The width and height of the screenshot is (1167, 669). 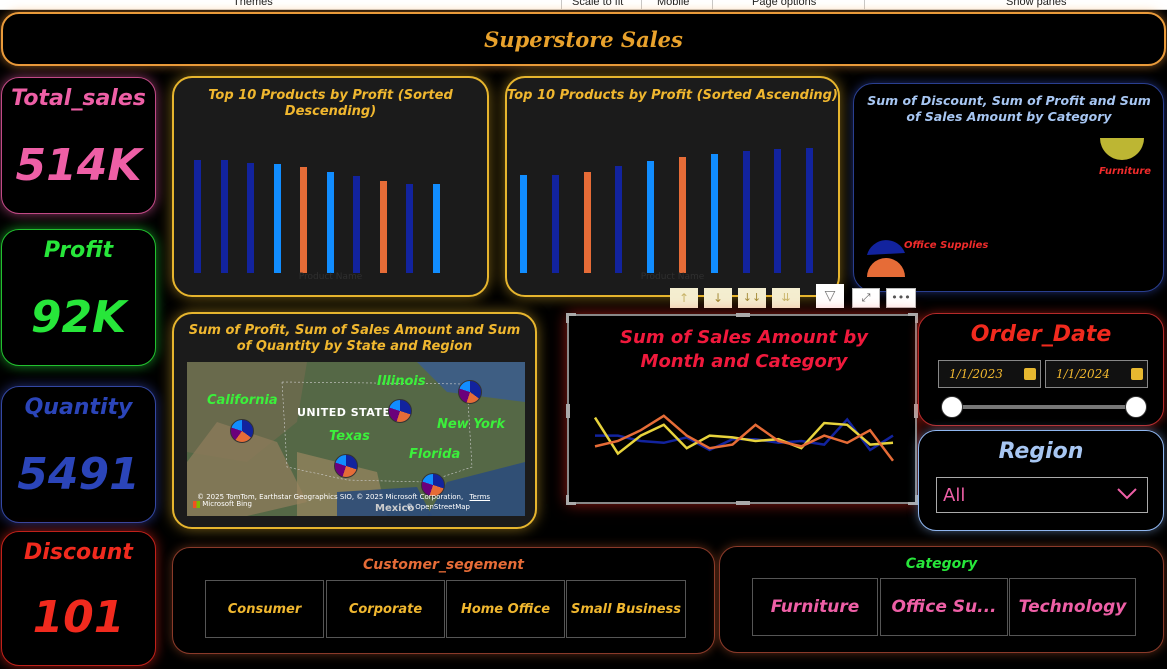 I want to click on map-pie-illinois, so click(x=400, y=411).